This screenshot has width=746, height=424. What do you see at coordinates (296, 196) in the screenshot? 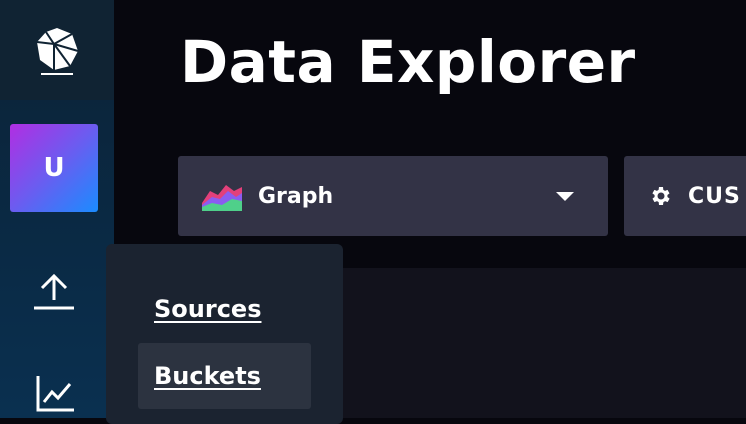
I see `visualization-type-label: Graph` at bounding box center [296, 196].